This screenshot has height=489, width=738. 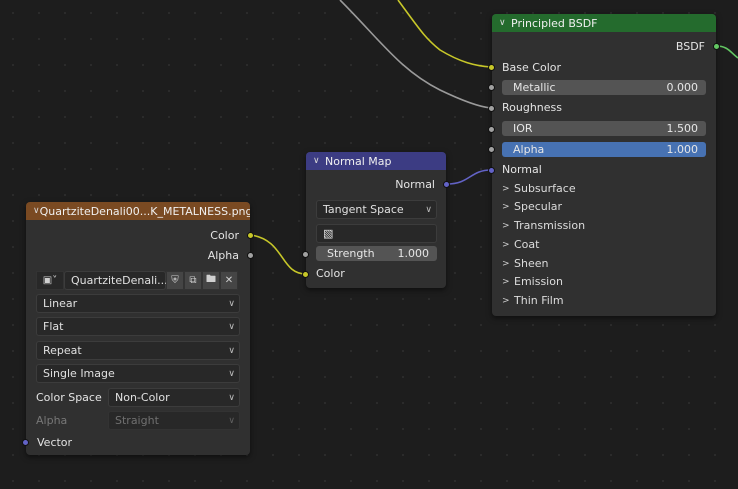 I want to click on link-upper-yellow, so click(x=444, y=34).